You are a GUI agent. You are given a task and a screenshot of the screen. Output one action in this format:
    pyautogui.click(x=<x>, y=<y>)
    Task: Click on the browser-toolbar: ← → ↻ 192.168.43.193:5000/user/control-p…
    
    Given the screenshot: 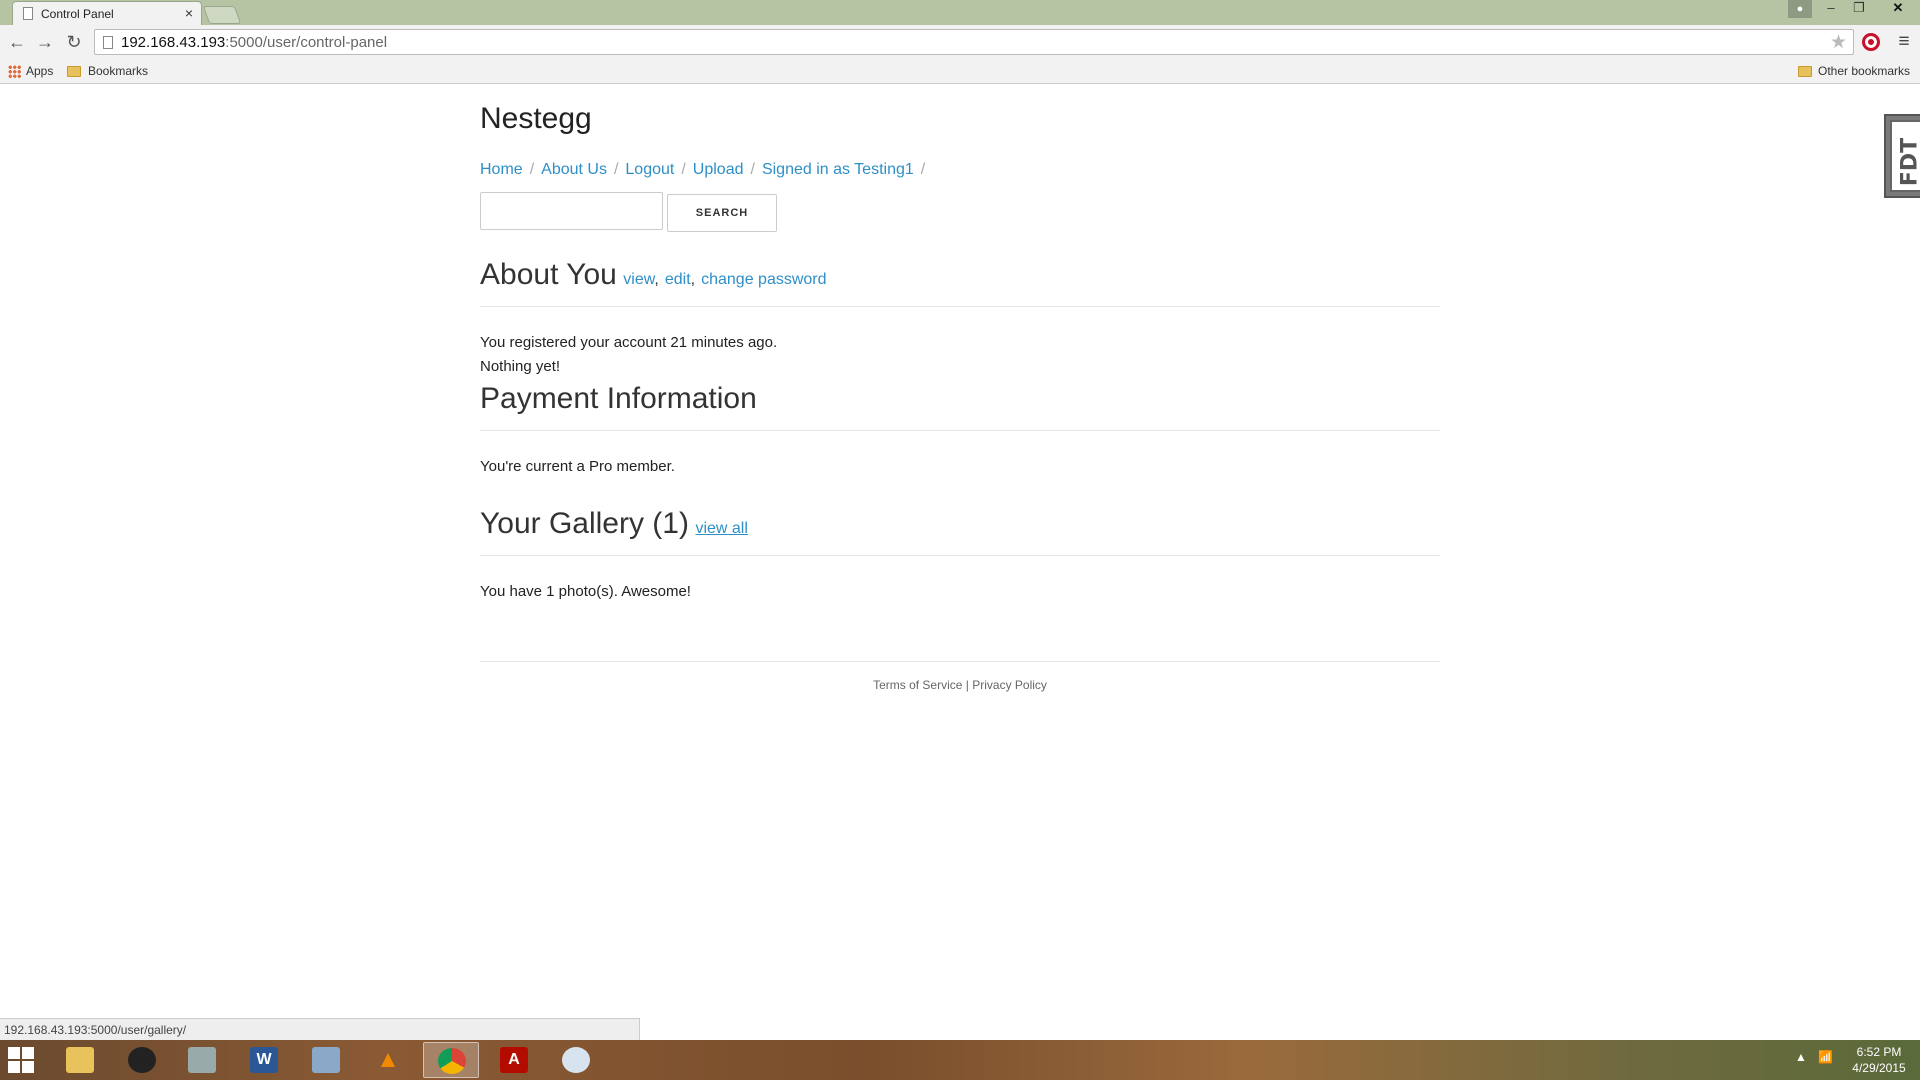 What is the action you would take?
    pyautogui.click(x=960, y=42)
    